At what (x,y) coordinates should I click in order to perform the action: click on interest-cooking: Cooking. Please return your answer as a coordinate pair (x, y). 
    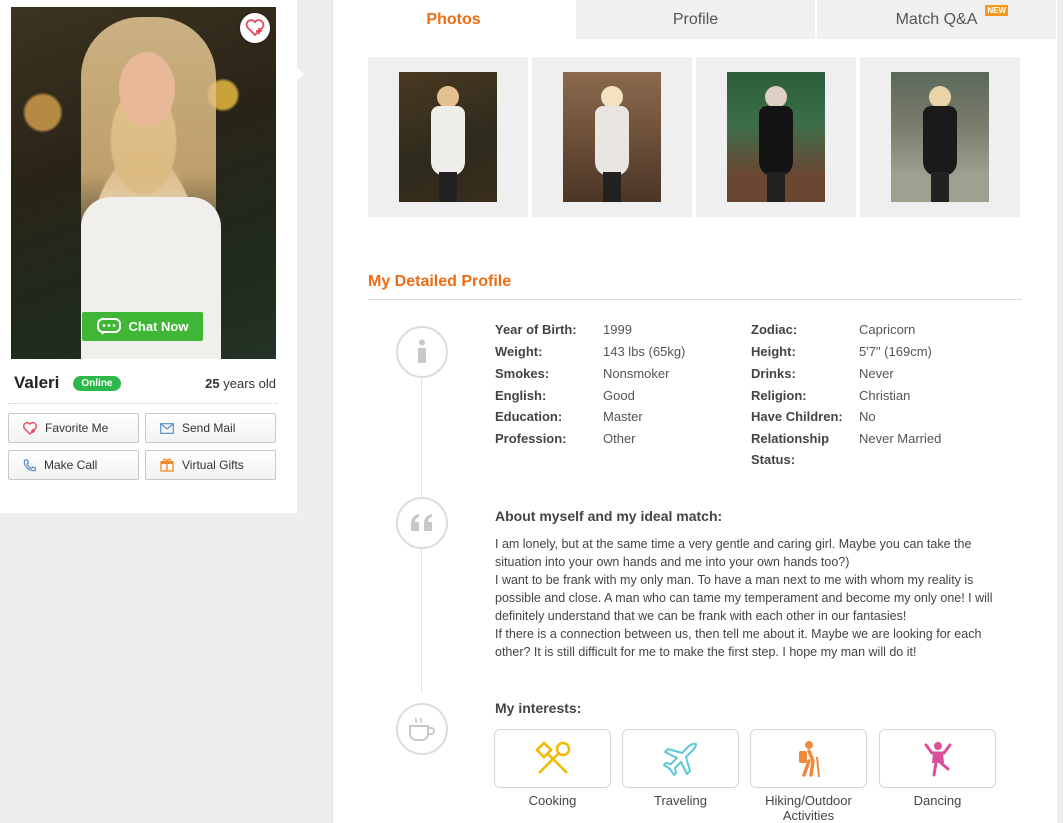
    Looking at the image, I should click on (552, 768).